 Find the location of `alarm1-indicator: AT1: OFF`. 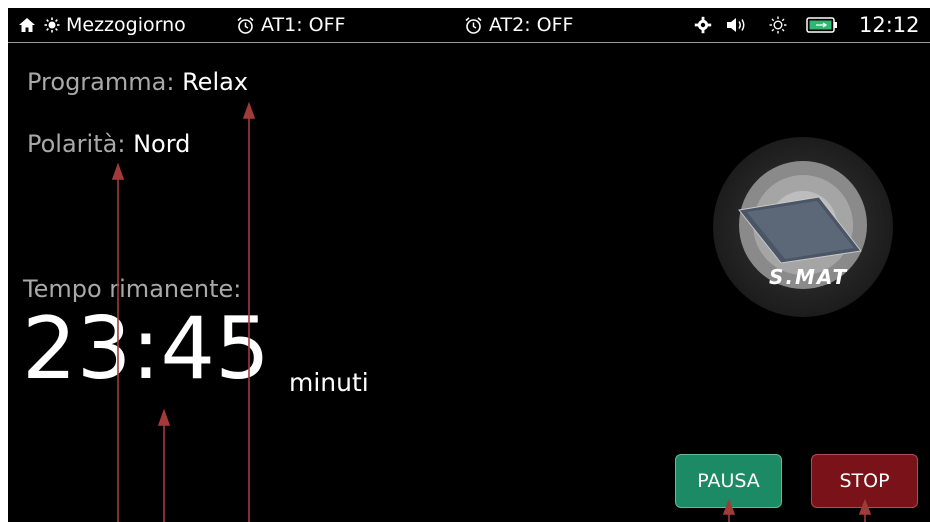

alarm1-indicator: AT1: OFF is located at coordinates (290, 25).